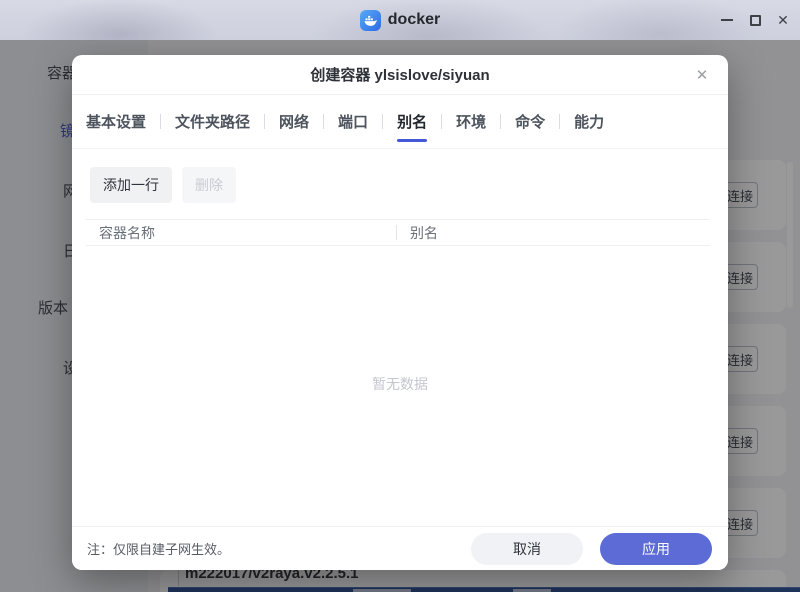 The image size is (800, 592). I want to click on alias-toolbar: 添加一行 删除, so click(400, 176).